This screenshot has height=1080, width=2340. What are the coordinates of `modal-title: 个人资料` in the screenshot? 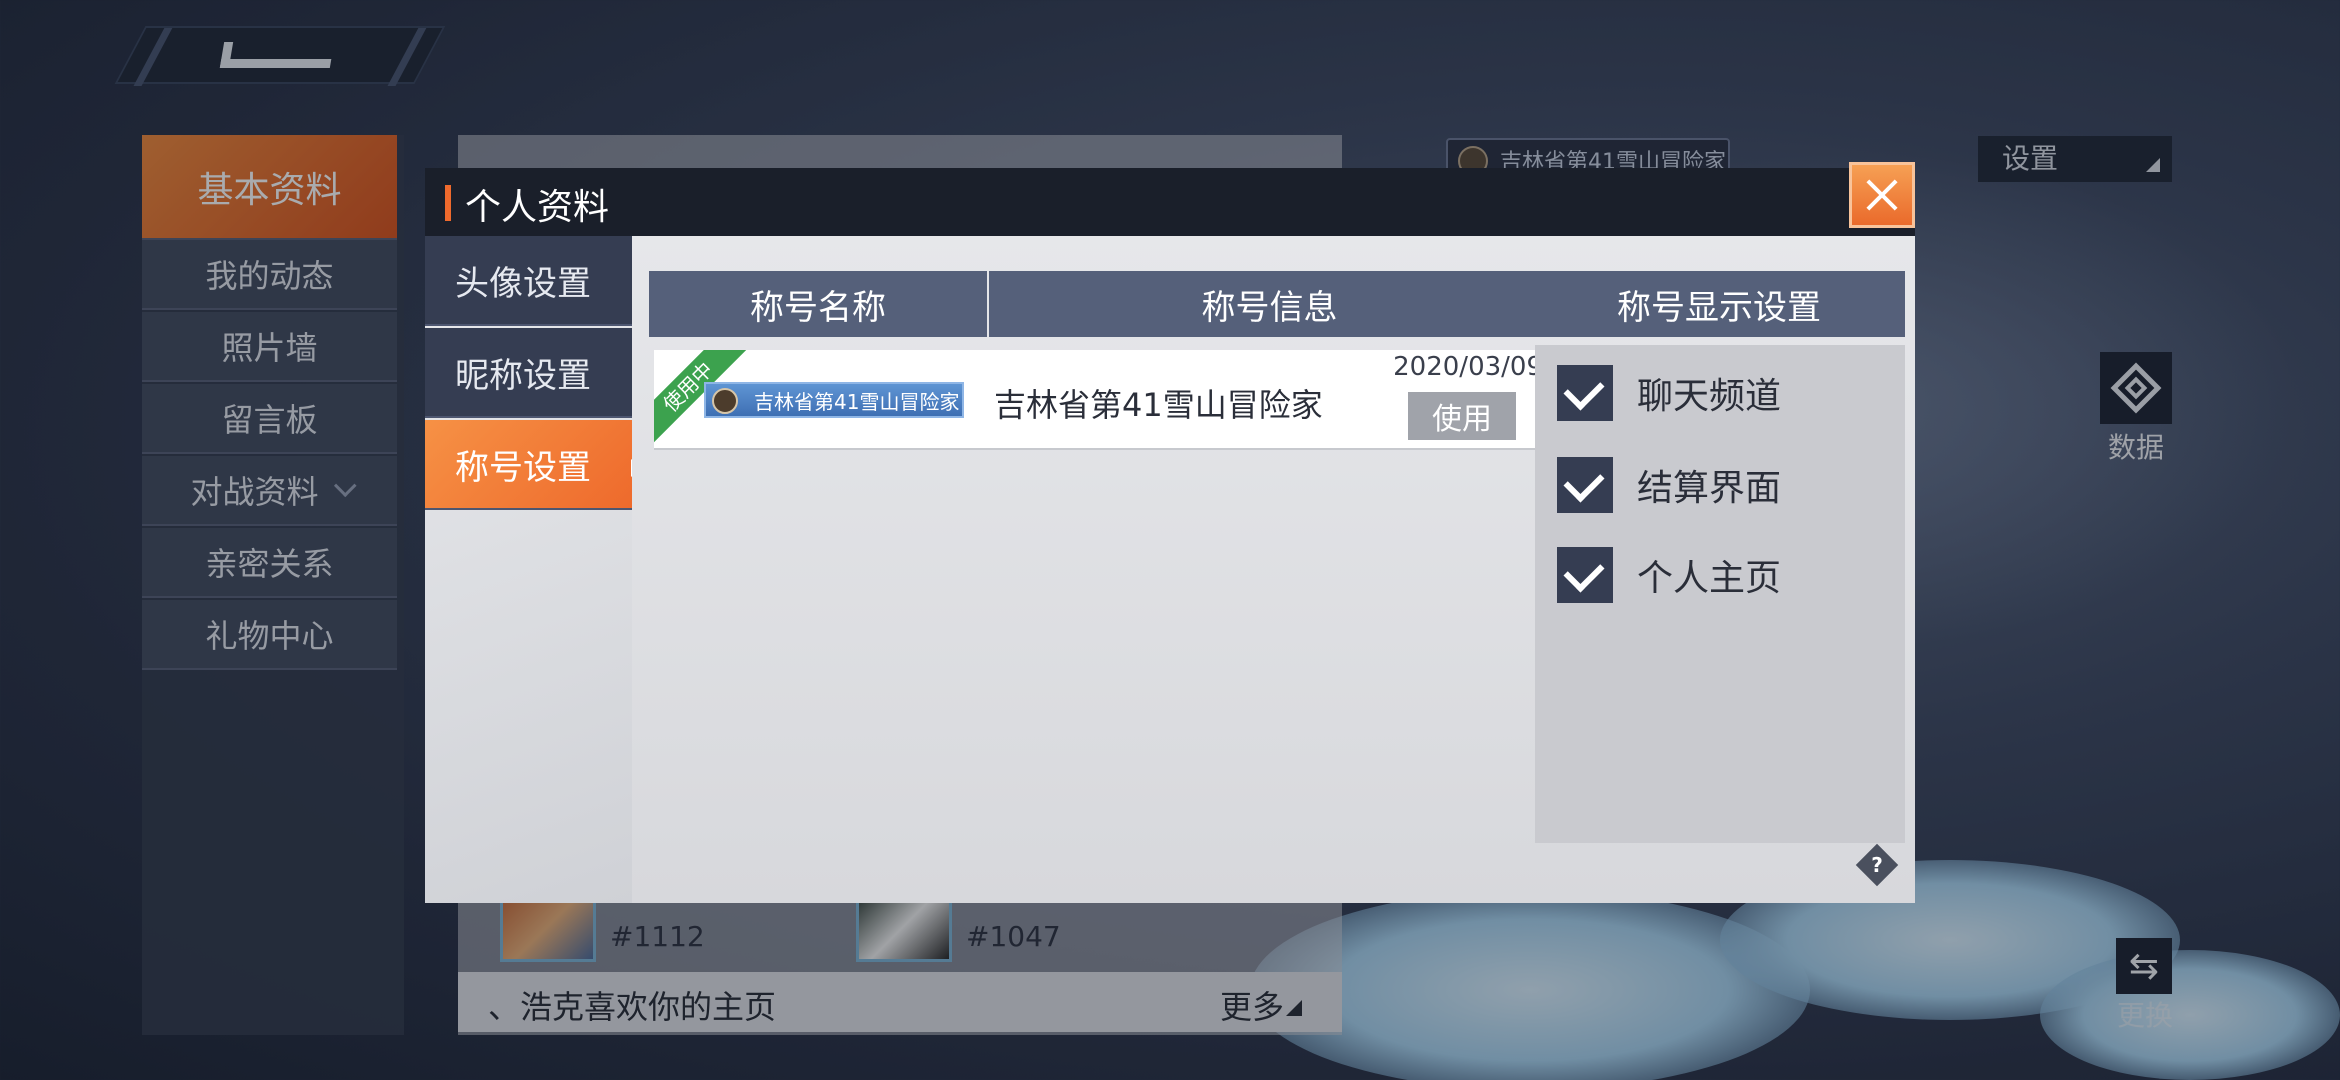 It's located at (537, 207).